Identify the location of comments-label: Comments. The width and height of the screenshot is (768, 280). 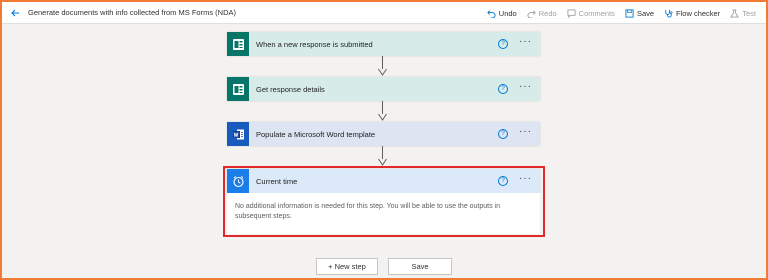
(596, 13).